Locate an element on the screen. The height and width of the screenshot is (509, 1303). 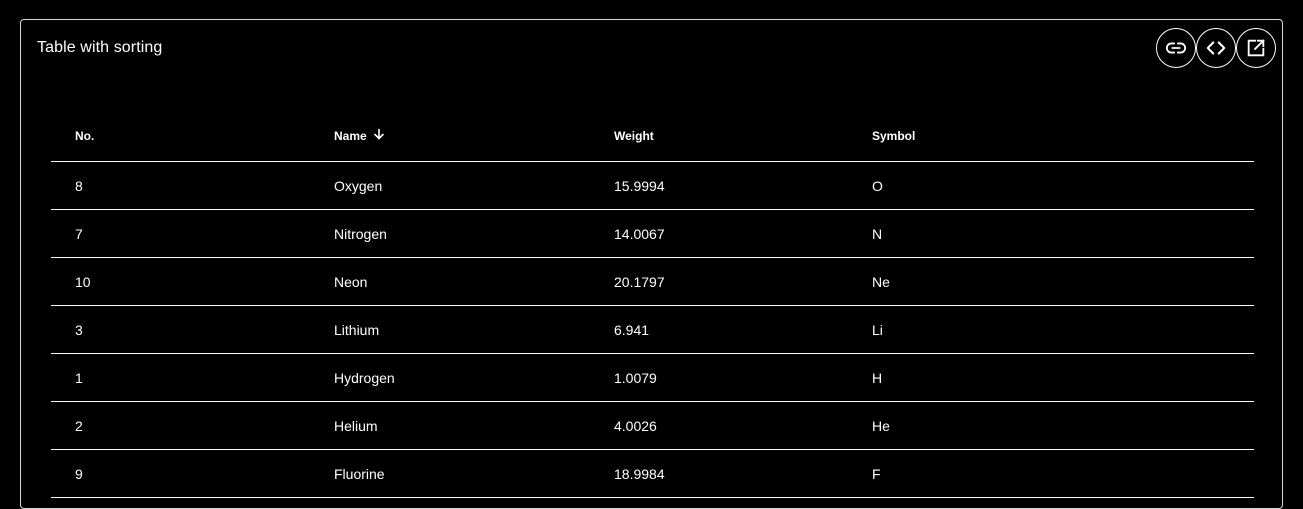
cell-weight: 1.0079 is located at coordinates (719, 377).